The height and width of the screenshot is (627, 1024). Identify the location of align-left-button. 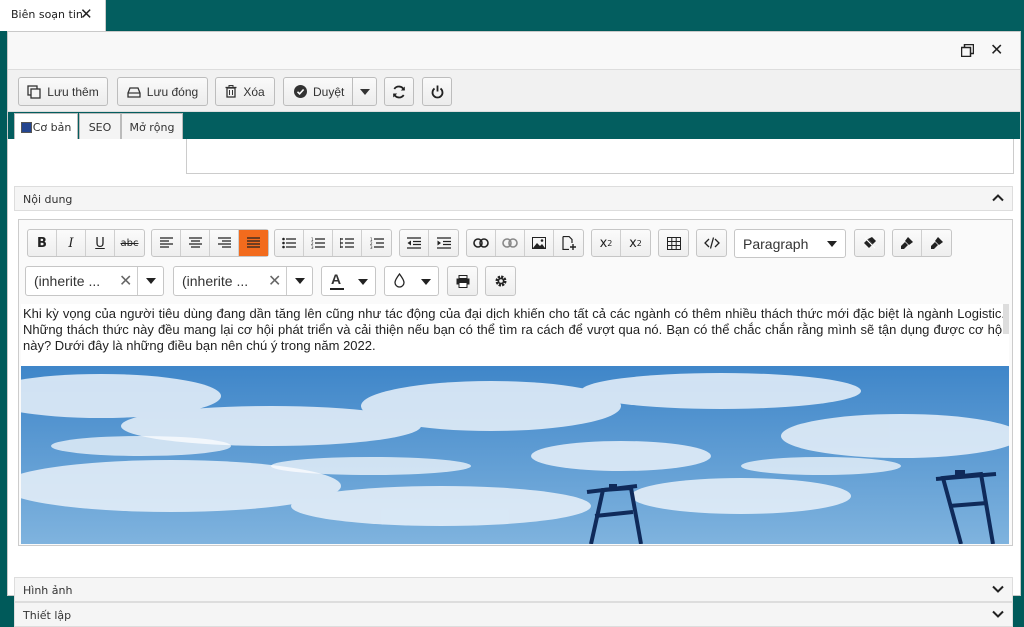
(166, 243).